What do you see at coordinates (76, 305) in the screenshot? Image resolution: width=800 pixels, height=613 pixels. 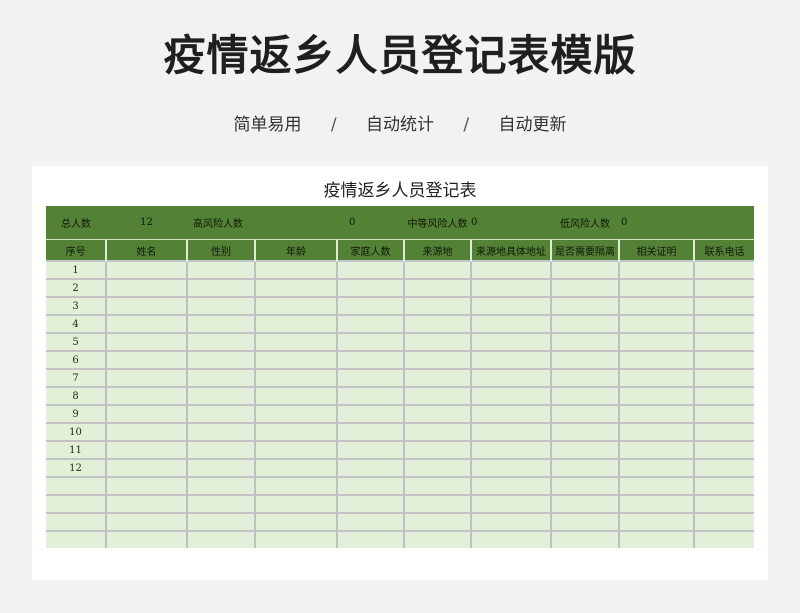 I see `row-index-cell: 3` at bounding box center [76, 305].